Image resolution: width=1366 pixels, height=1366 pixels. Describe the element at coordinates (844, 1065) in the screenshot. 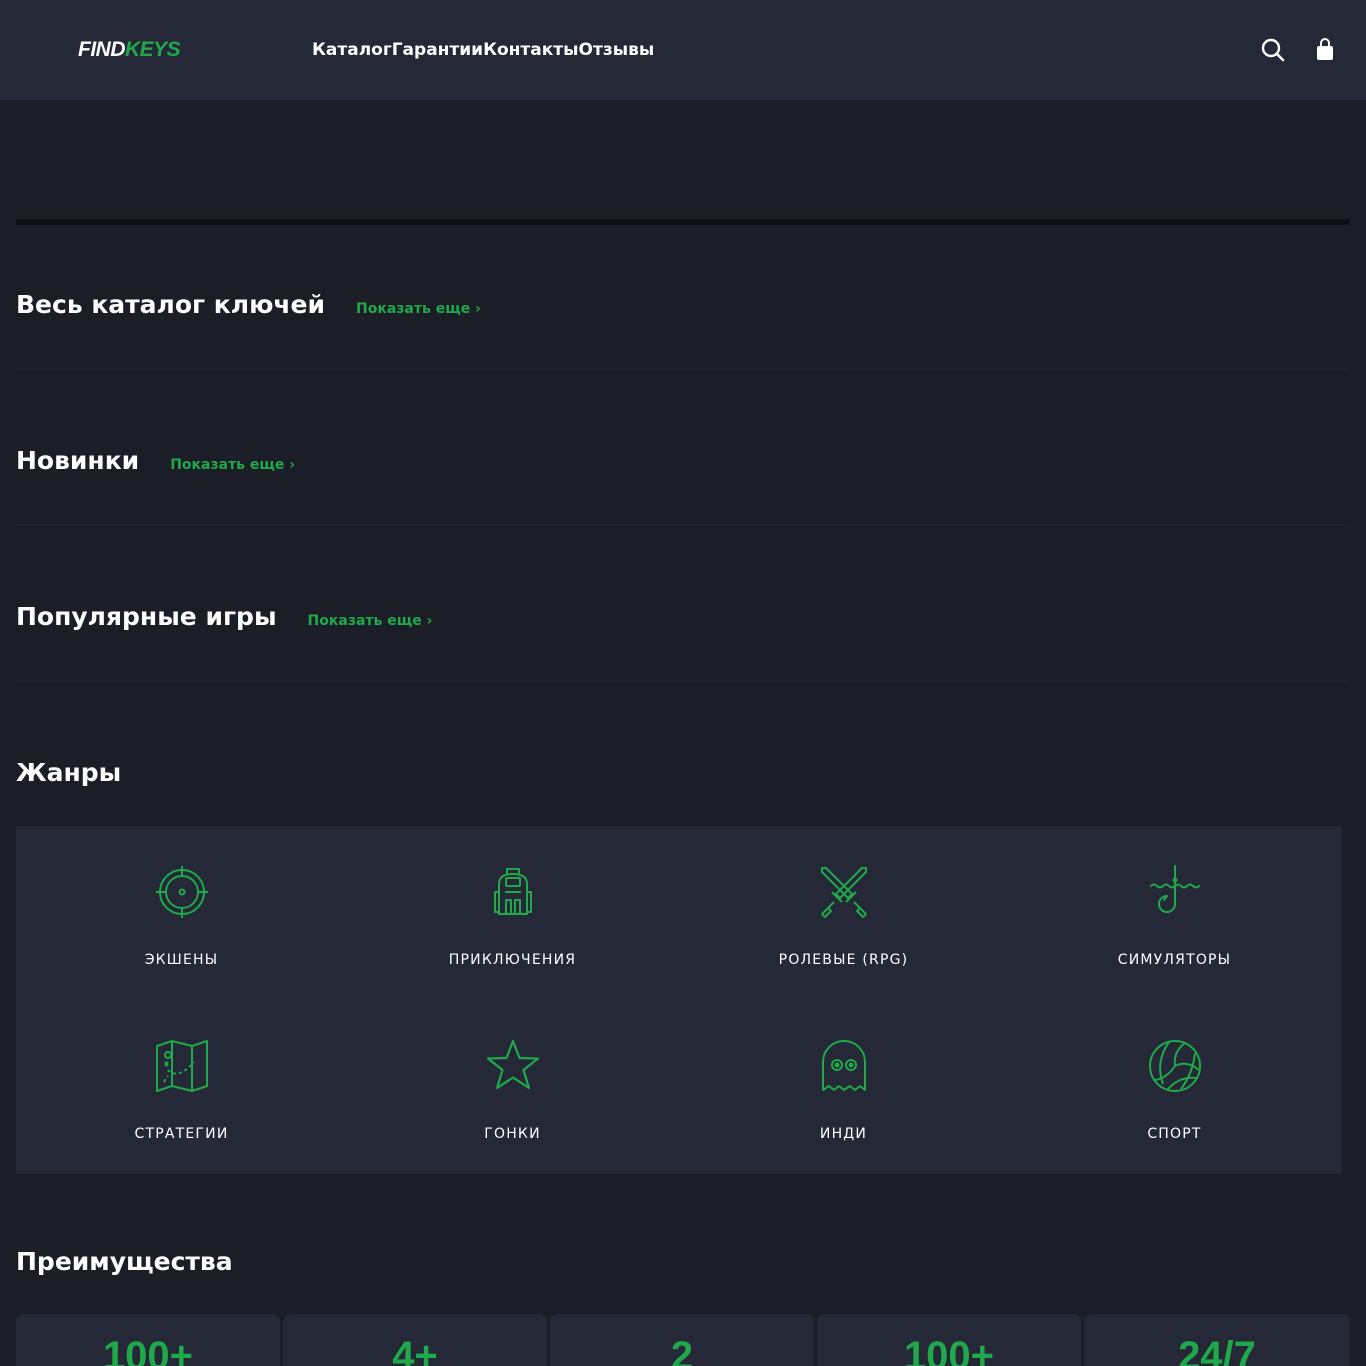

I see `ghost-icon` at that location.